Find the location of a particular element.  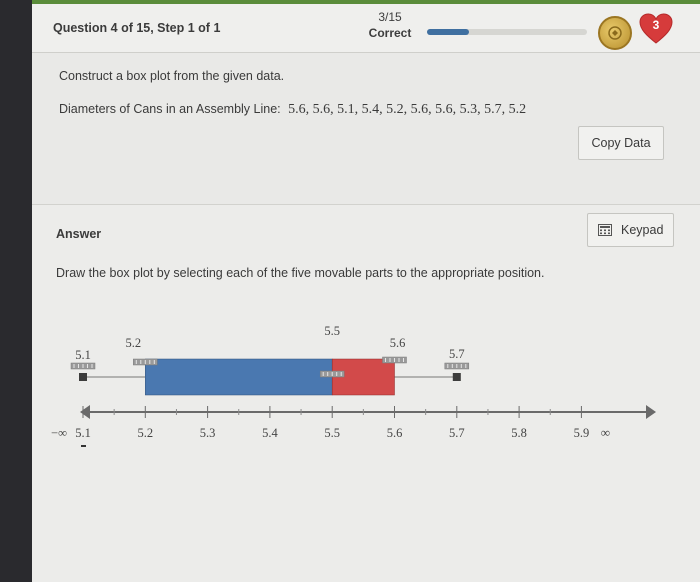

min-handle-label: 5.1 is located at coordinates (83, 355).